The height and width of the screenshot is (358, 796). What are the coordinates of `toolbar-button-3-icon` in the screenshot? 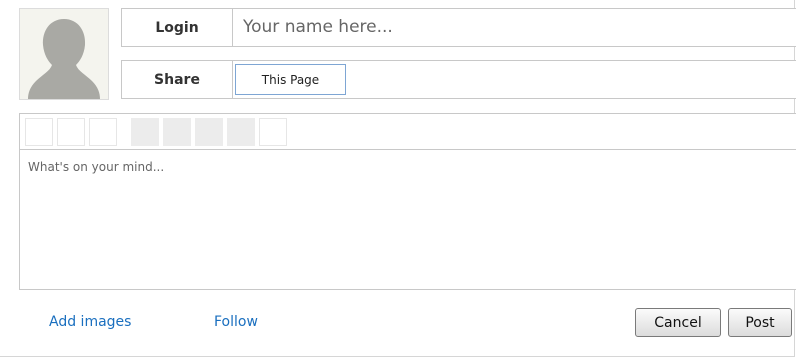 It's located at (103, 132).